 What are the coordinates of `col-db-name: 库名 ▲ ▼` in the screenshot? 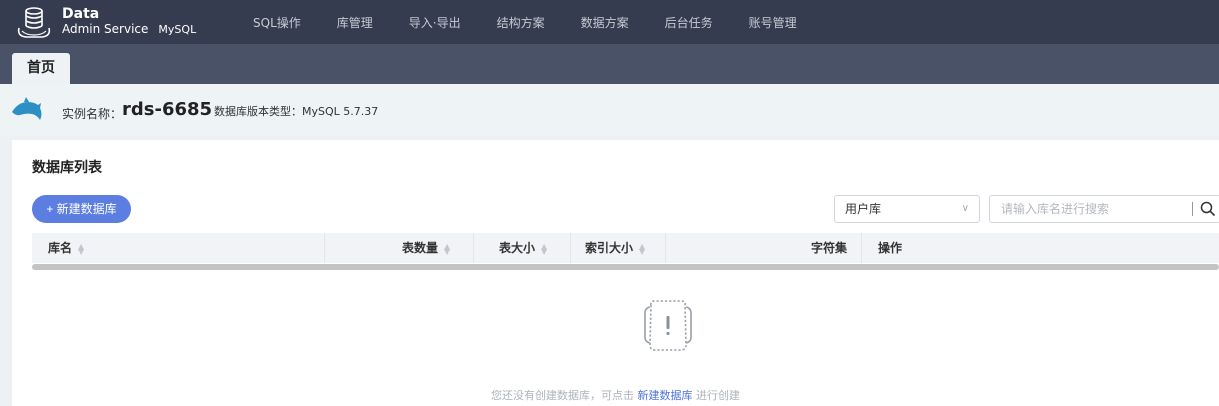 It's located at (66, 248).